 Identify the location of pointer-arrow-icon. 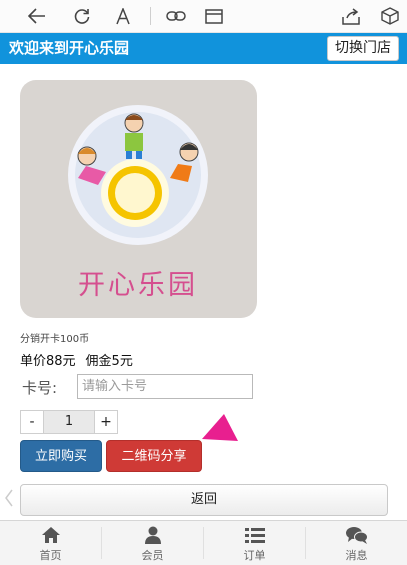
(220, 427).